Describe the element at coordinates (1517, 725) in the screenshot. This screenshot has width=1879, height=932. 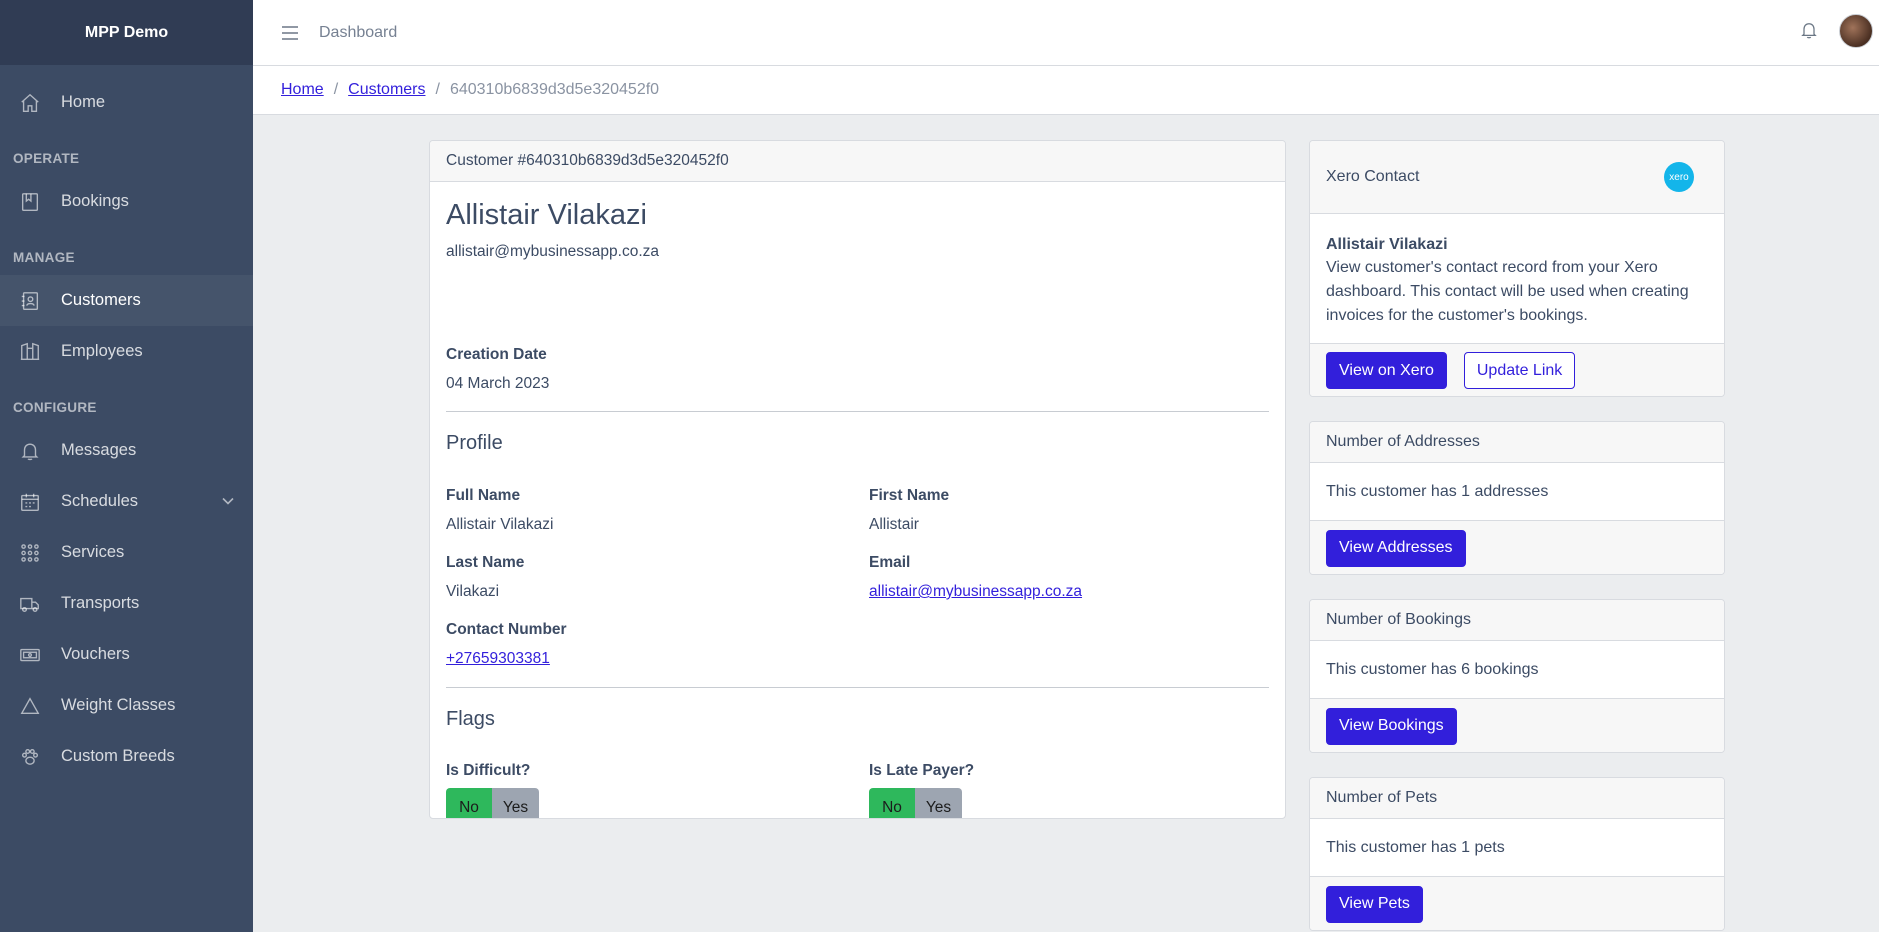
I see `bookings-card-footer: View Bookings` at that location.